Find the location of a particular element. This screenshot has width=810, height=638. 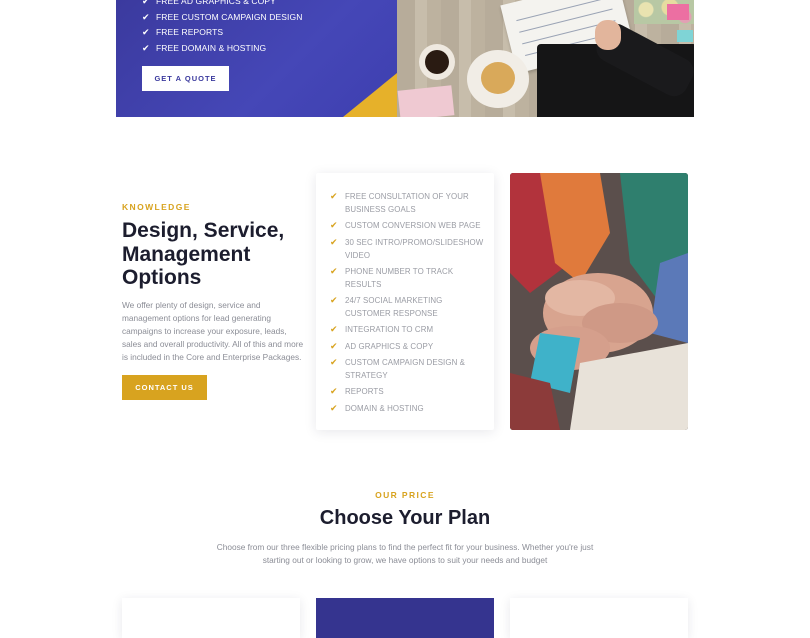

feature-label: PHONE NUMBER TO TRACK RESULTS is located at coordinates (399, 277).